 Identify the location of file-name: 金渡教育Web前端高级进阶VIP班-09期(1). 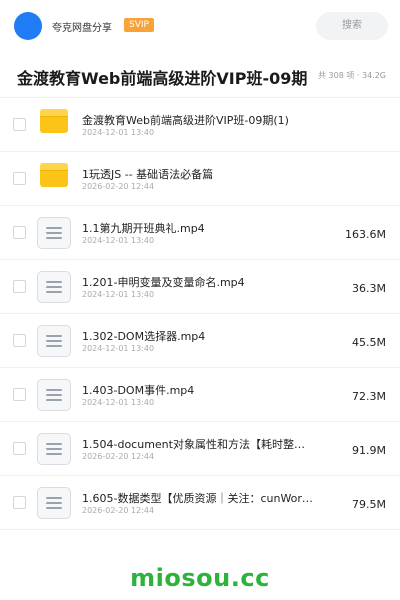
(200, 120).